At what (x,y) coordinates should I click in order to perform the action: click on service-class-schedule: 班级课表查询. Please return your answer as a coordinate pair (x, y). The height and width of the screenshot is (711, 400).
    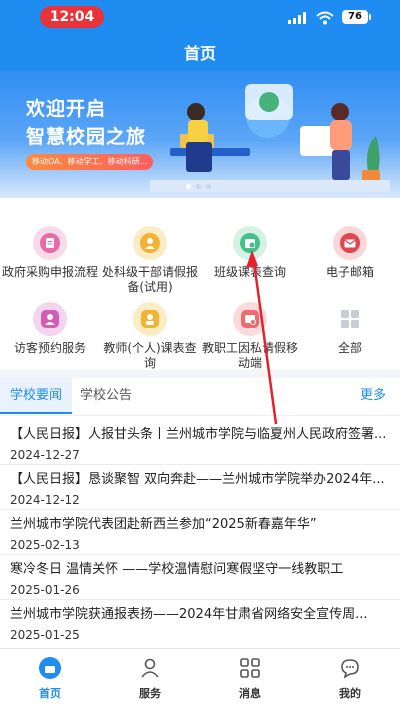
    Looking at the image, I should click on (250, 253).